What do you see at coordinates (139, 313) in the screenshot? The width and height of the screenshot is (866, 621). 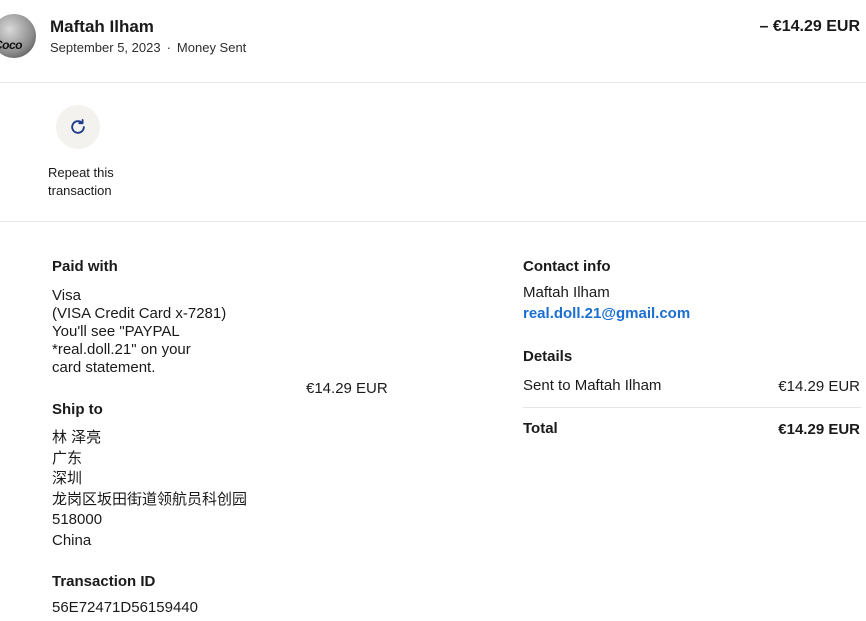 I see `card-description: (VISA Credit Card x-7281)` at bounding box center [139, 313].